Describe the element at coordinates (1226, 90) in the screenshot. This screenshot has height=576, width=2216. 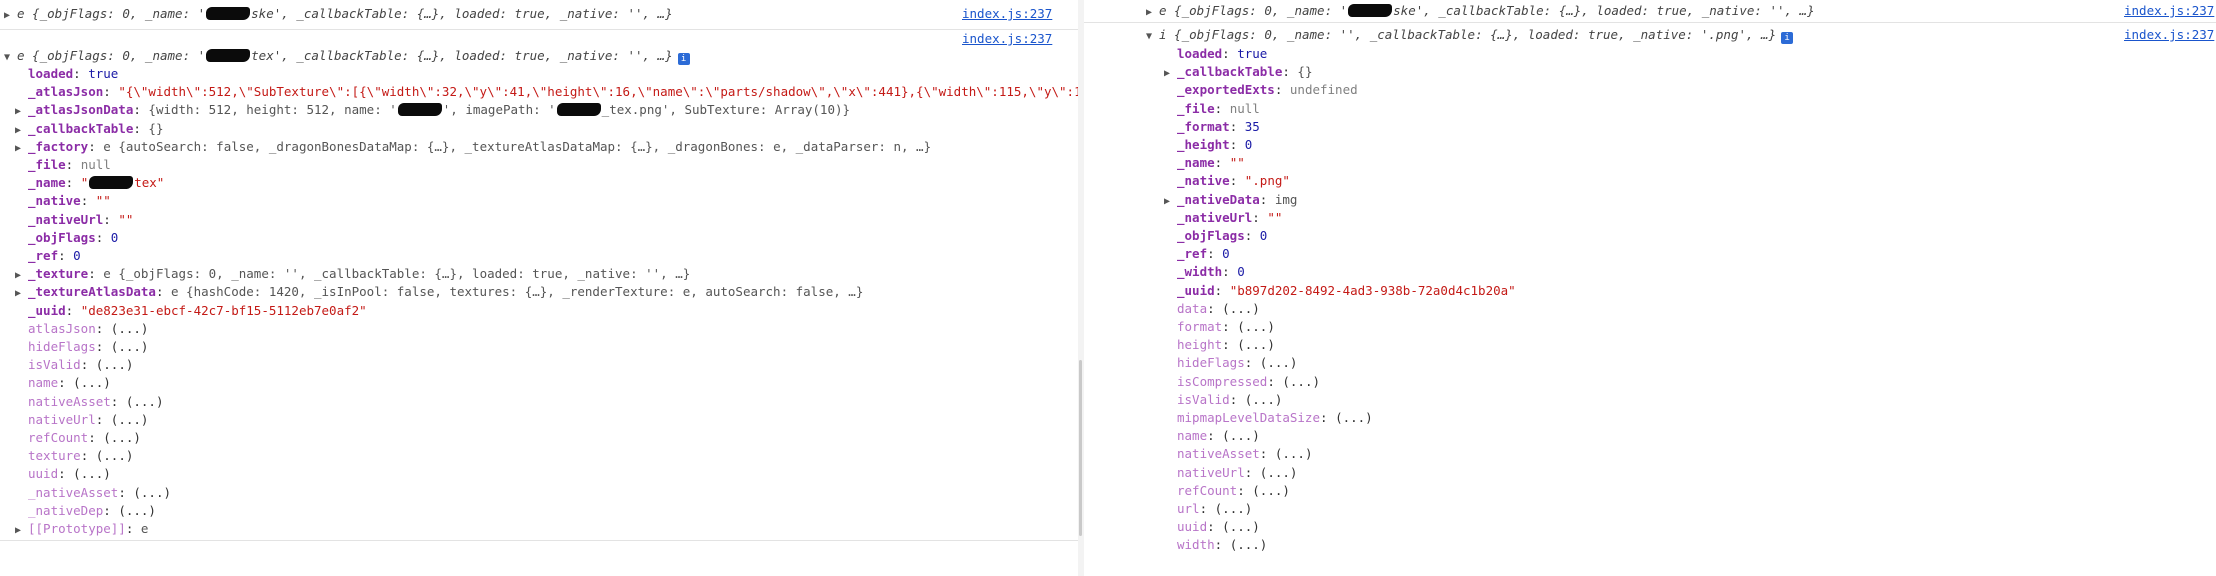
I see `property-key: _exportedExts` at that location.